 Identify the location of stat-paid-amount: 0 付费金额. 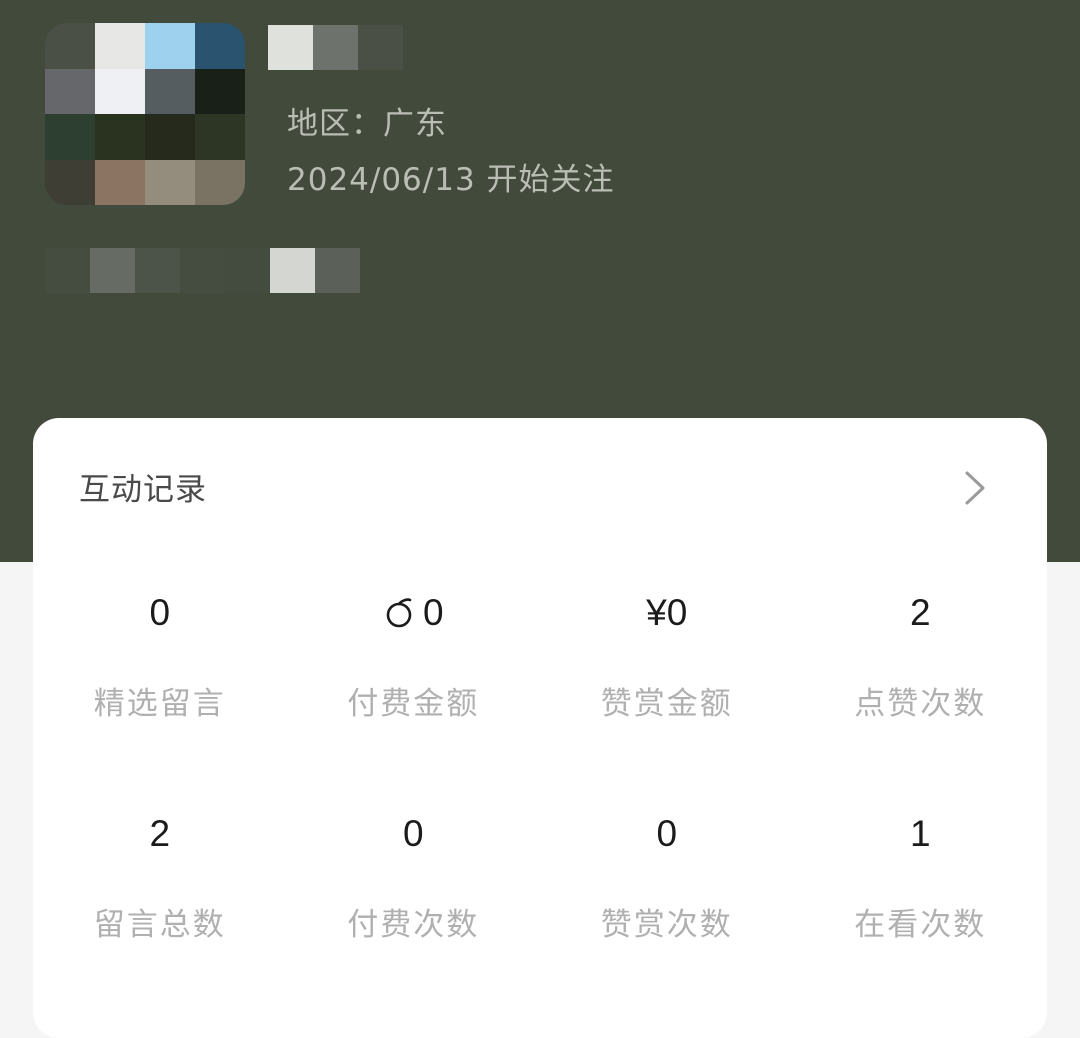
(414, 698).